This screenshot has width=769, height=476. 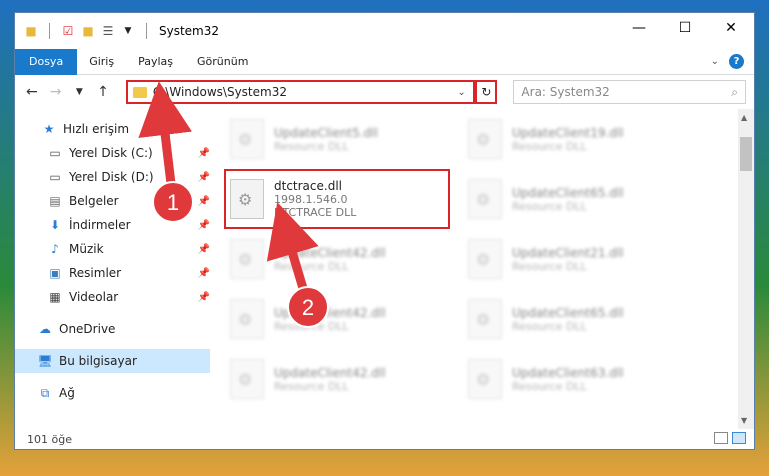 I want to click on new-folder-icon: ■, so click(x=88, y=31).